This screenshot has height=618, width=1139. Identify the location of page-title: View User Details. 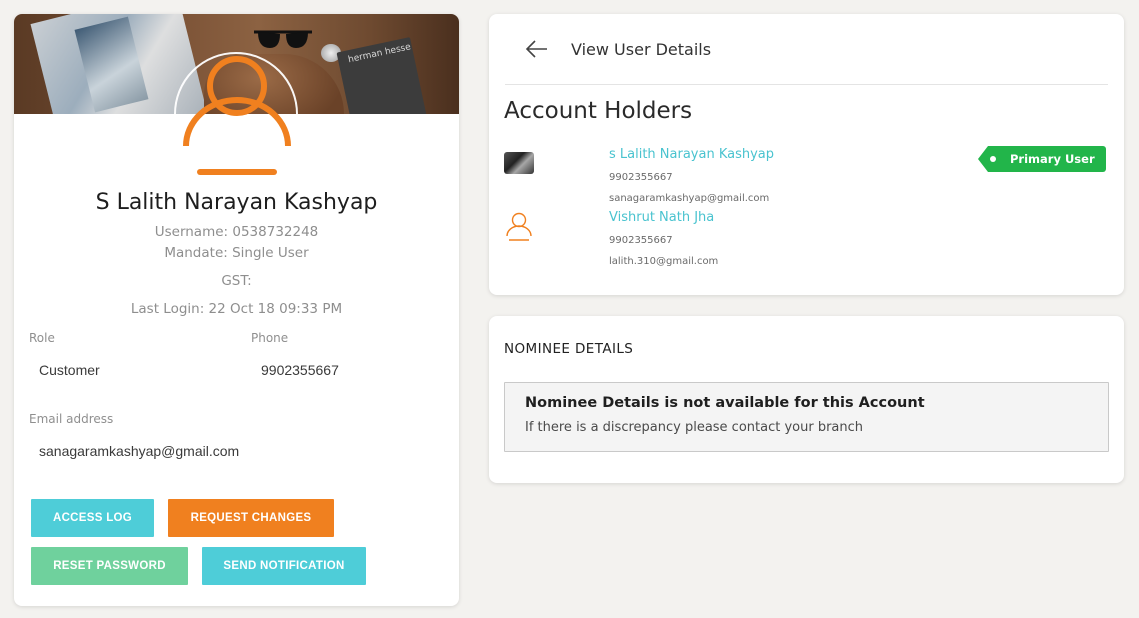
(641, 49).